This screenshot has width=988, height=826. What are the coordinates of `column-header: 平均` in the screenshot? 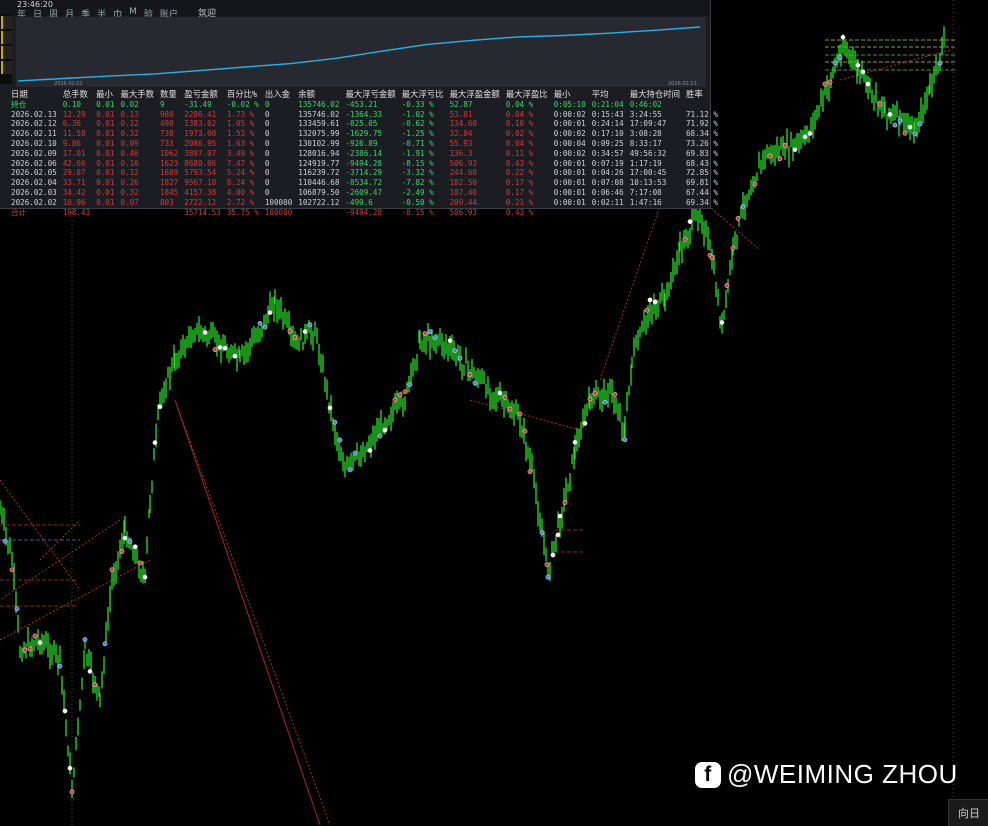 It's located at (600, 94).